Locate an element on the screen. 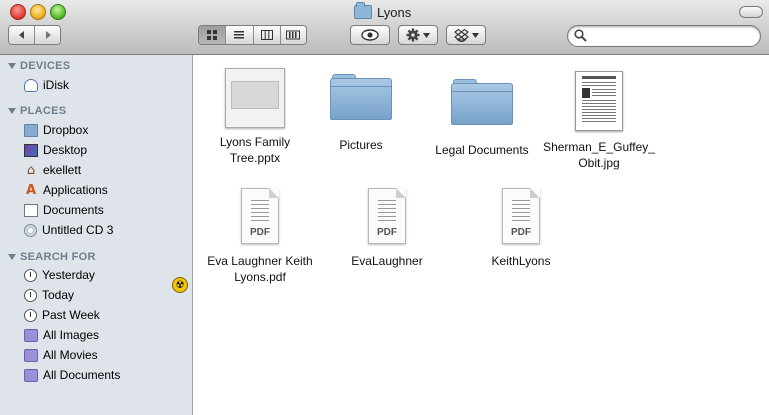 The width and height of the screenshot is (769, 415). sidebar-item-home: ⌂ ekellett is located at coordinates (52, 170).